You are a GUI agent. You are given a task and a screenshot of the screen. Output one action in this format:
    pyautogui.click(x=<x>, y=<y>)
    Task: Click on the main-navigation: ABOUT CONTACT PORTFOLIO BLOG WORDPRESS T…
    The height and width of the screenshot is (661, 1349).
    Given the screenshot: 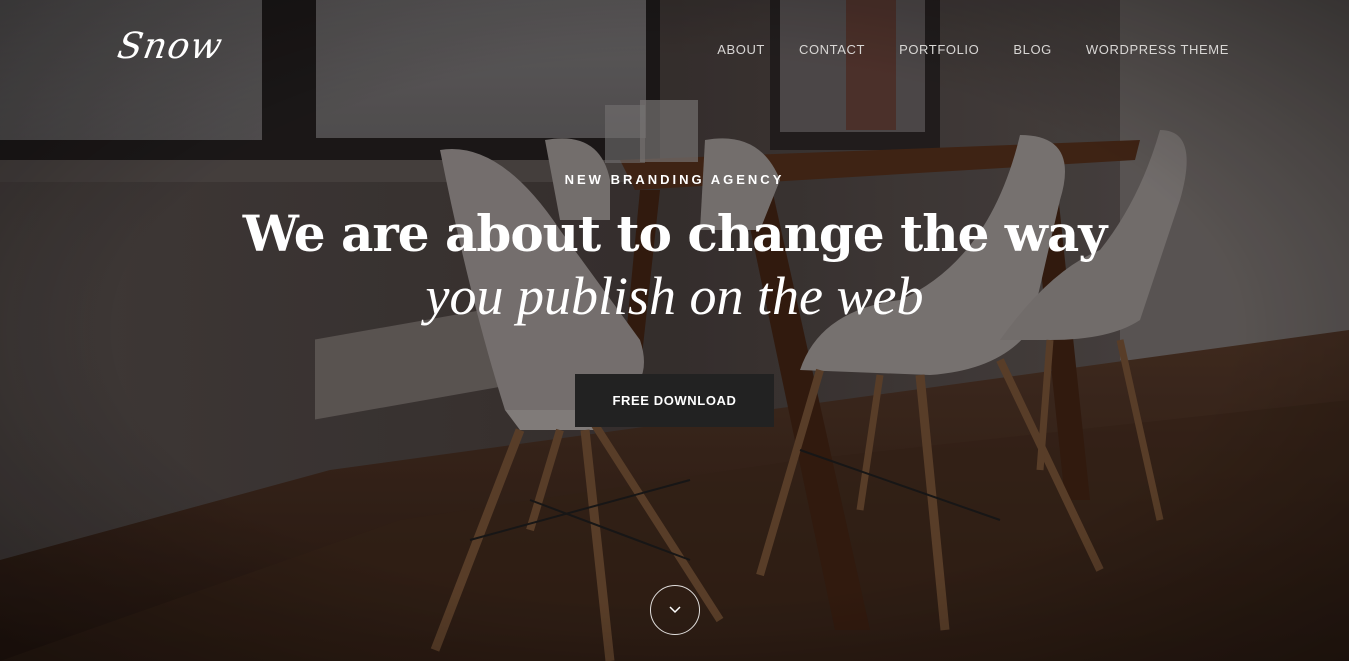 What is the action you would take?
    pyautogui.click(x=956, y=49)
    